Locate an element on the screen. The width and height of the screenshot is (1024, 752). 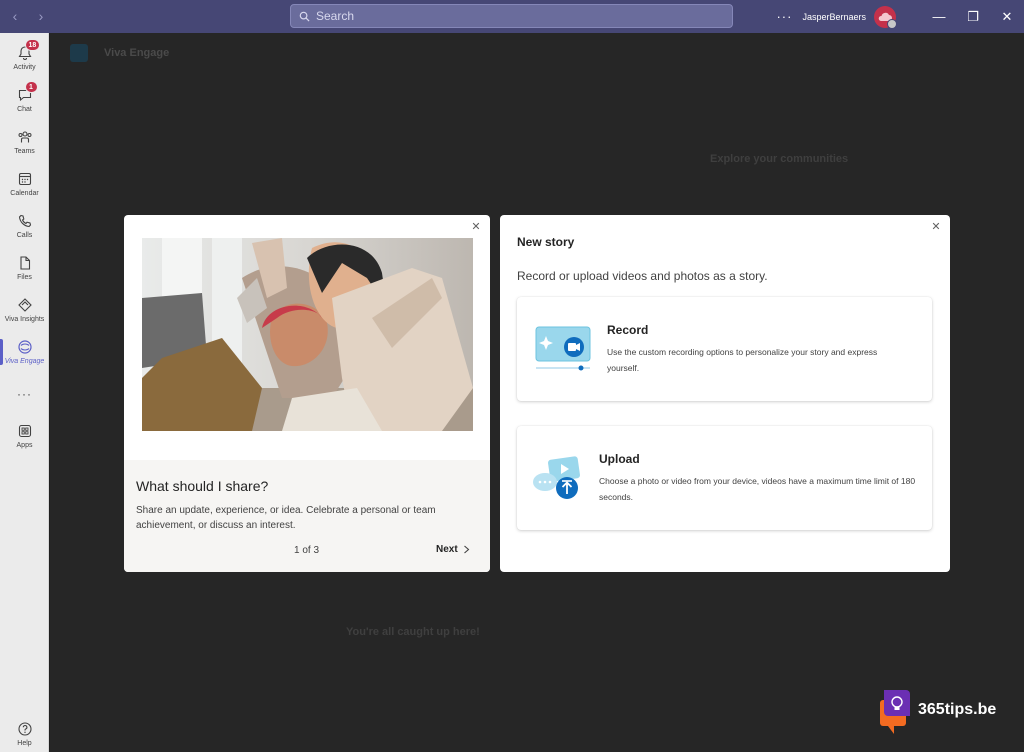
user-name: JasperBernaers is located at coordinates (834, 17).